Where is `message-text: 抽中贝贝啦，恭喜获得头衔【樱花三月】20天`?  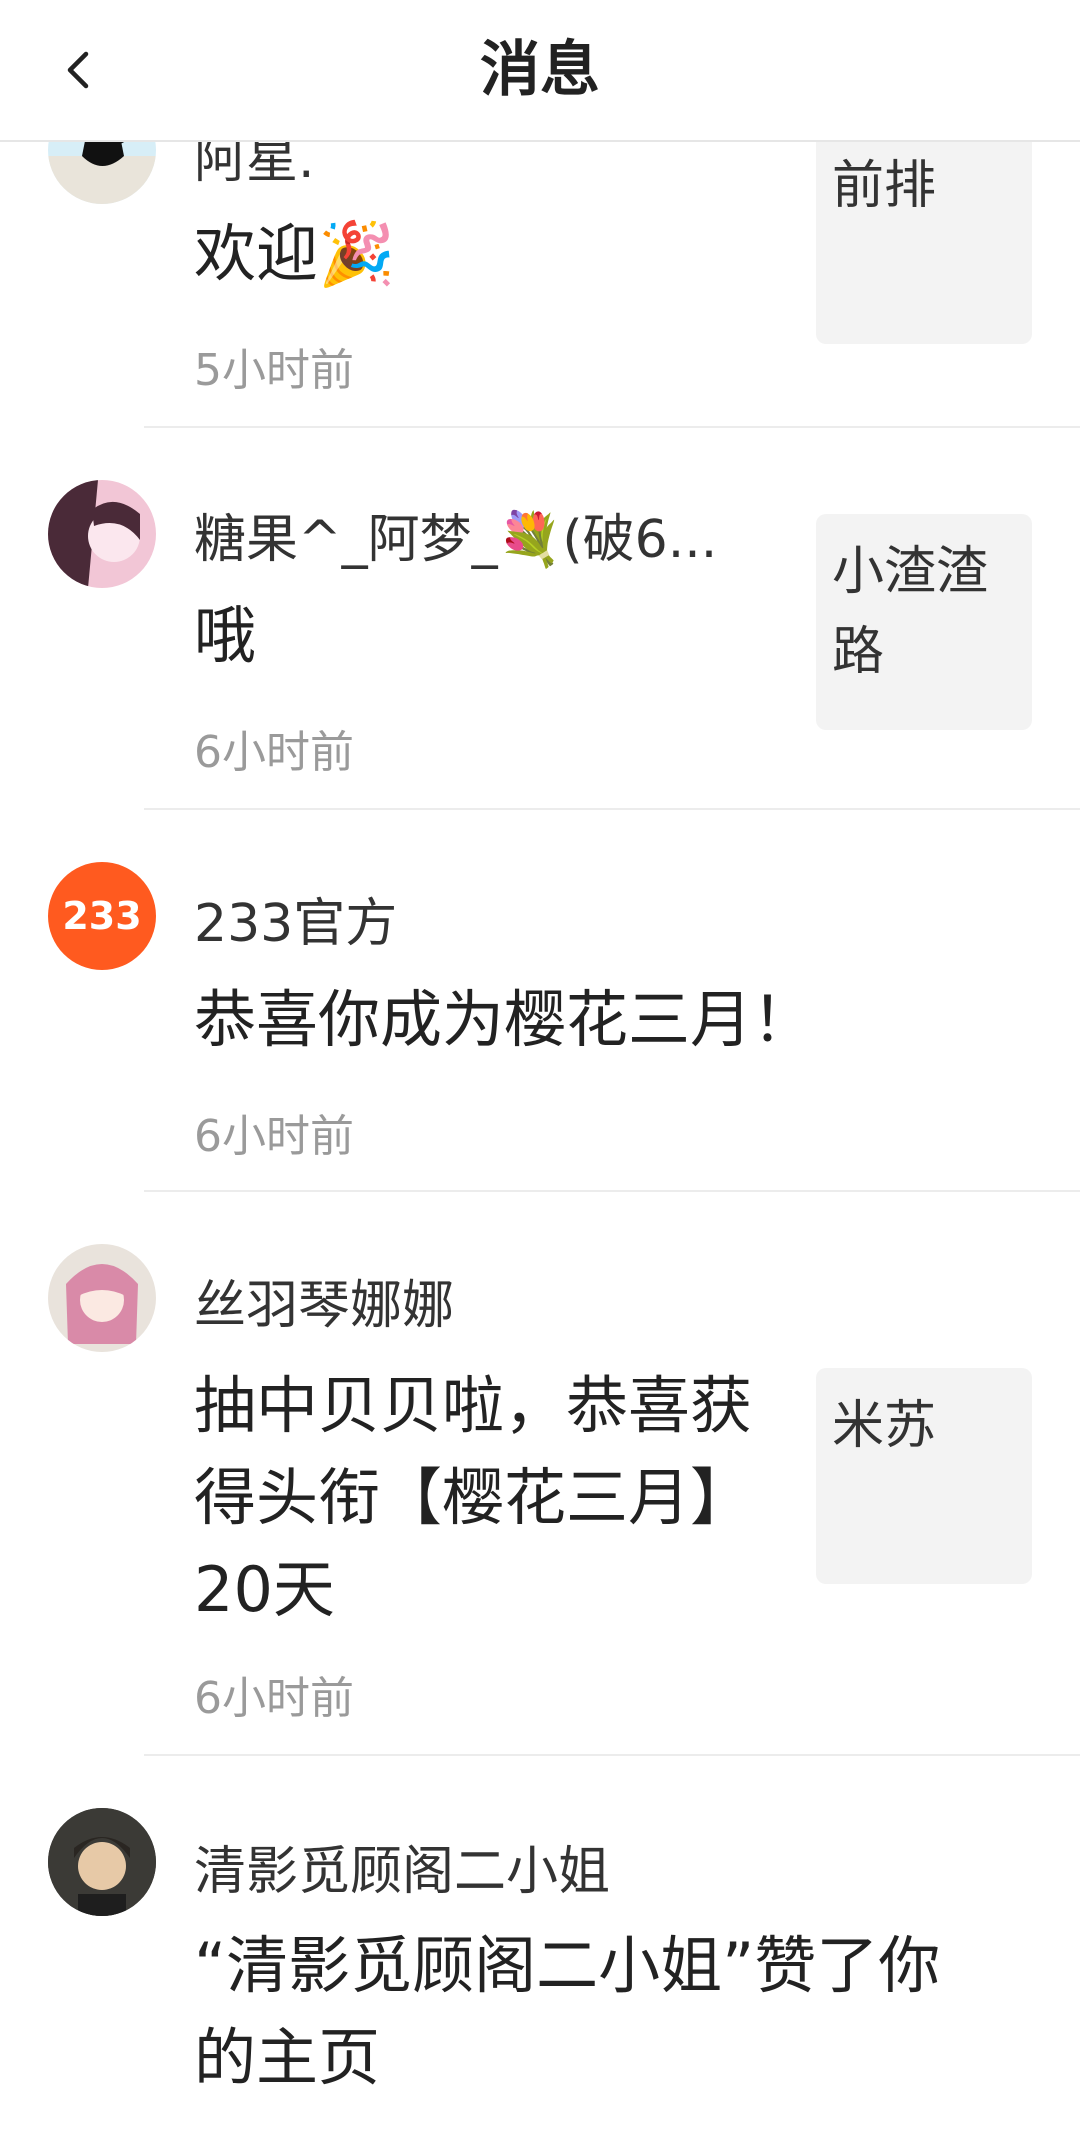
message-text: 抽中贝贝啦，恭喜获得头衔【樱花三月】20天 is located at coordinates (473, 1497).